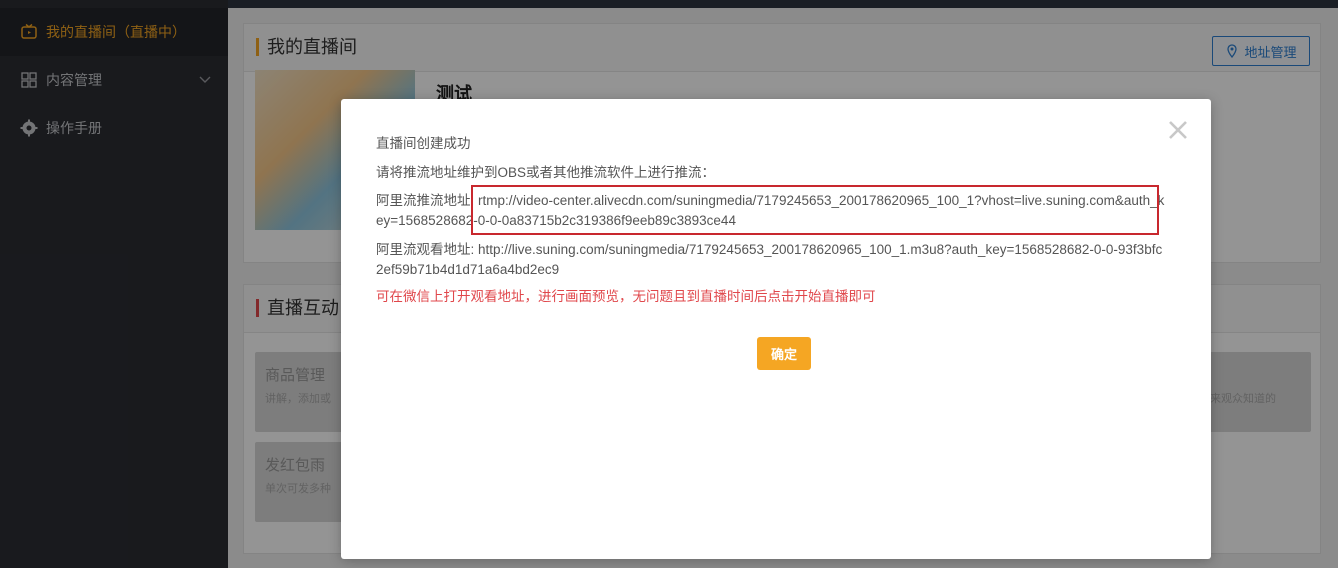  I want to click on push-url-label: 阿里流推流地址:, so click(425, 200).